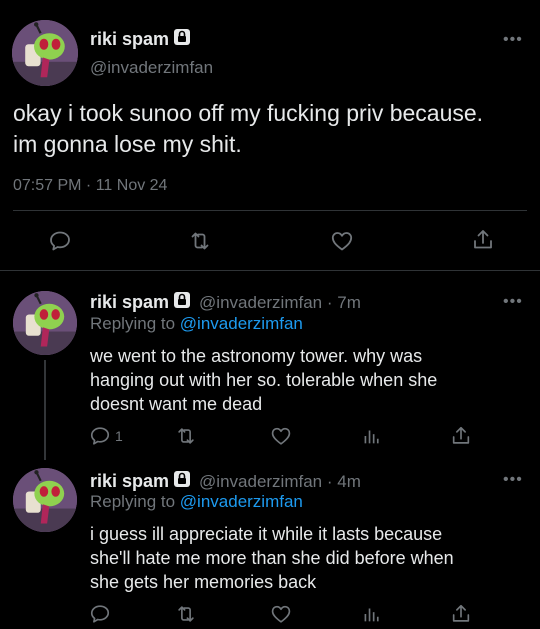 This screenshot has width=540, height=629. What do you see at coordinates (280, 303) in the screenshot?
I see `handle-time: @invaderzimfan · 7m` at bounding box center [280, 303].